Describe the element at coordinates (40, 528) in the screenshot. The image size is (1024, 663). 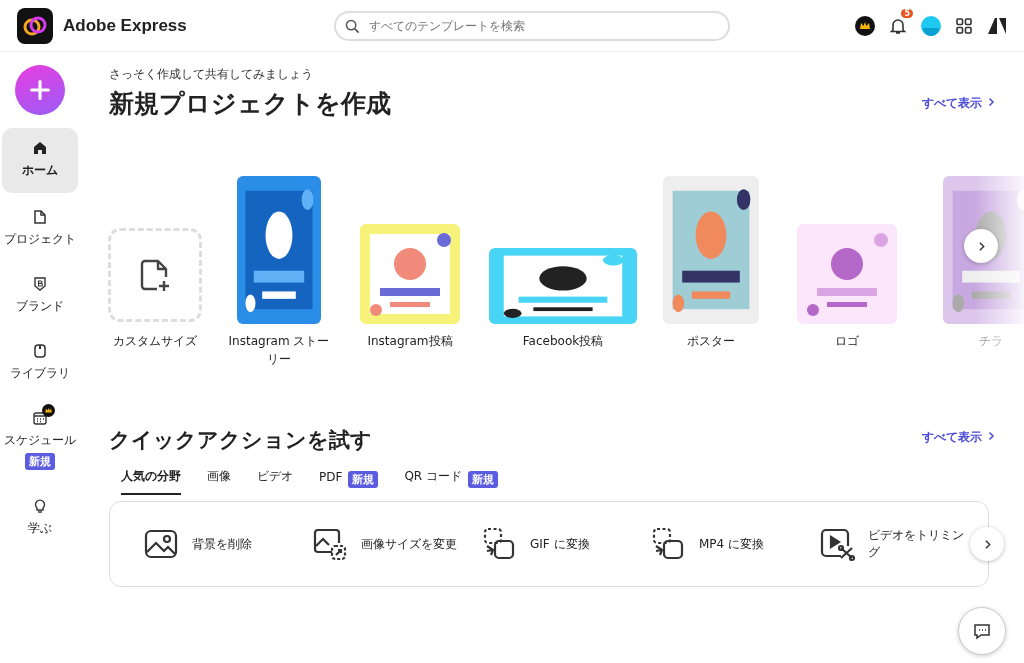
I see `sidebar-item-label: 学ぶ` at that location.